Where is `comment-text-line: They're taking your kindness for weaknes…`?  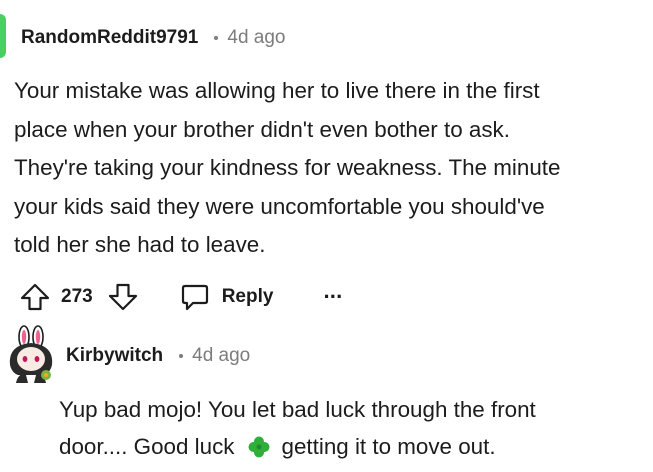 comment-text-line: They're taking your kindness for weaknes… is located at coordinates (287, 167).